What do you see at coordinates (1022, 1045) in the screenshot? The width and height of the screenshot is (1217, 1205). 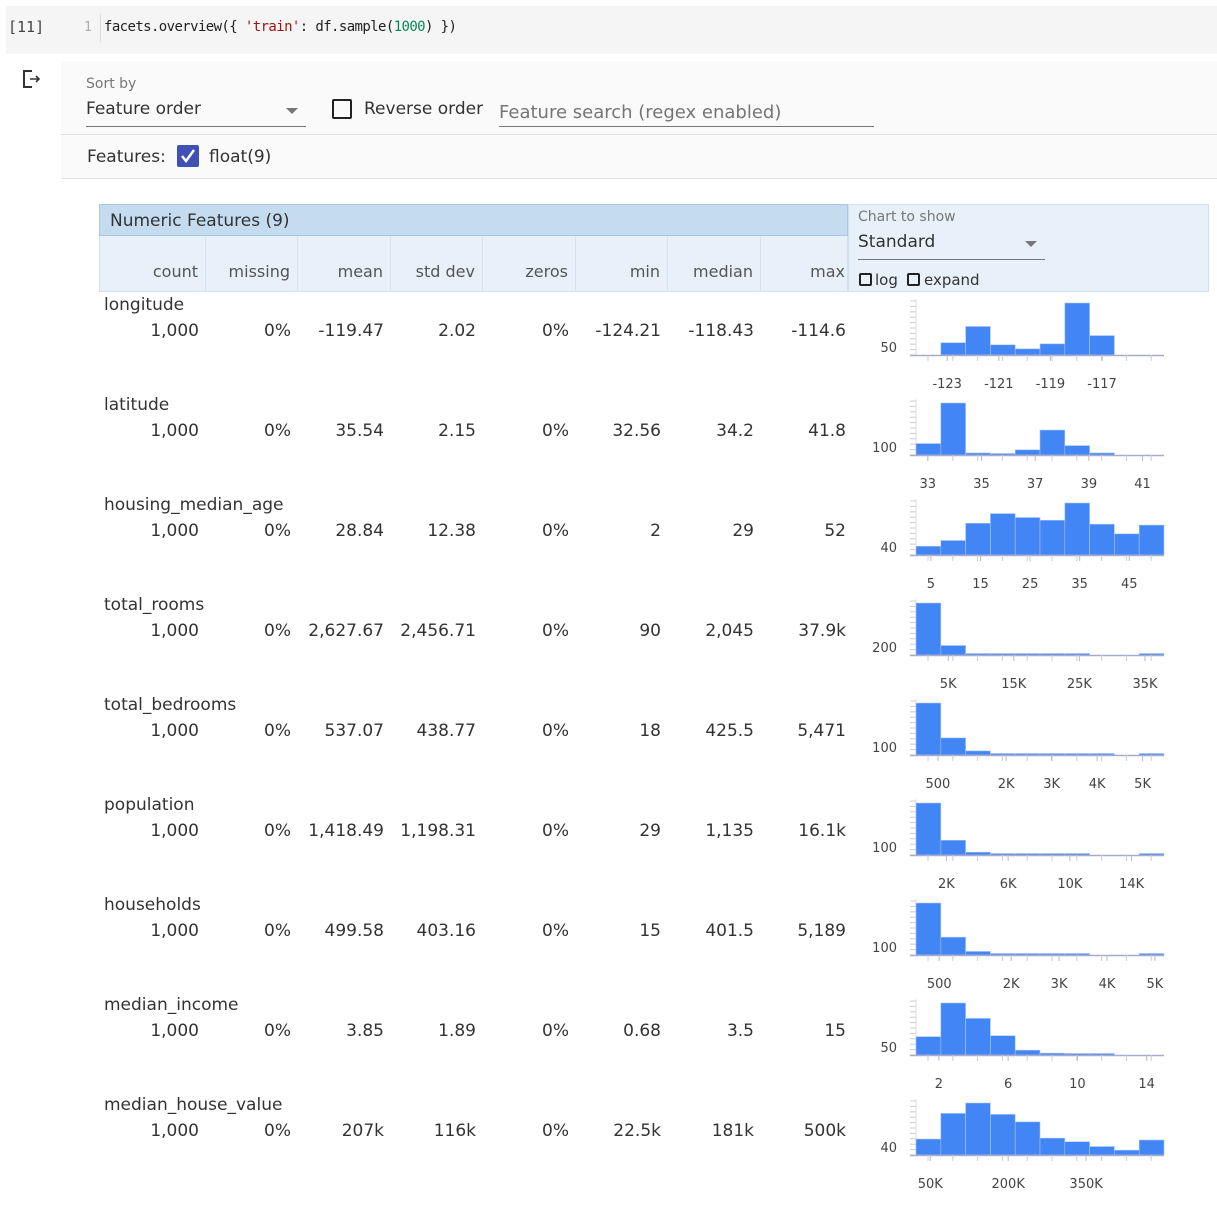 I see `histogram-median_income: 50 2 6 10 14` at bounding box center [1022, 1045].